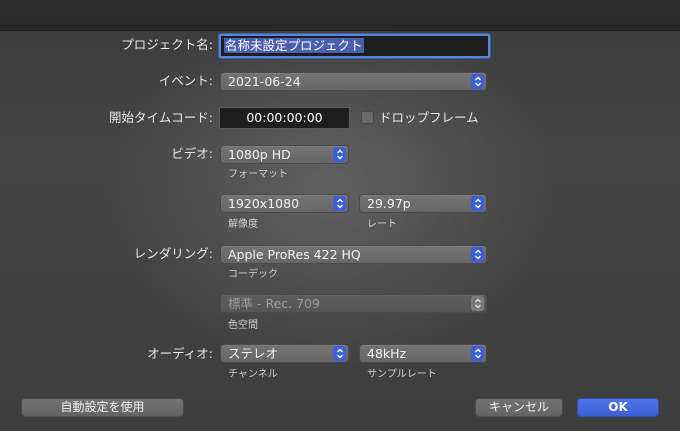 Image resolution: width=680 pixels, height=431 pixels. Describe the element at coordinates (340, 15) in the screenshot. I see `title-bar` at that location.